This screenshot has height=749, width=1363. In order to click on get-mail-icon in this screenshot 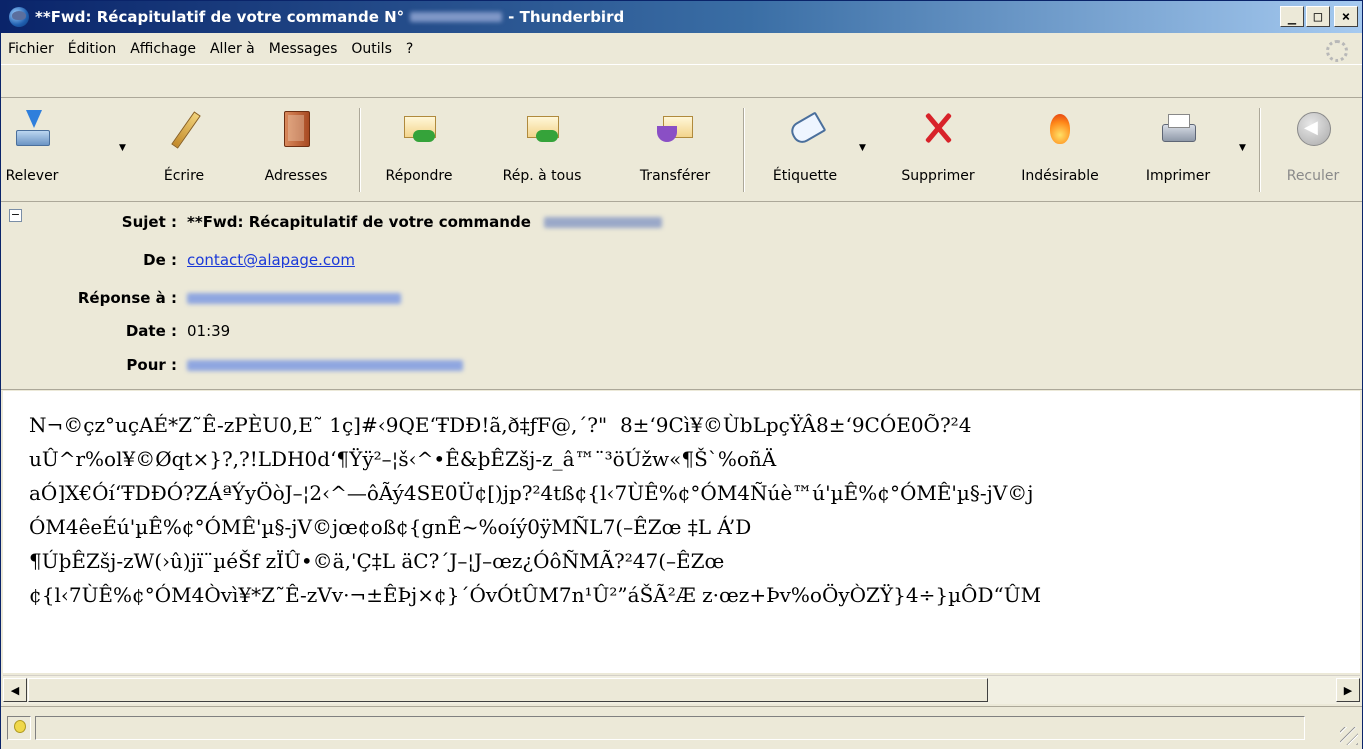, I will do `click(32, 128)`.